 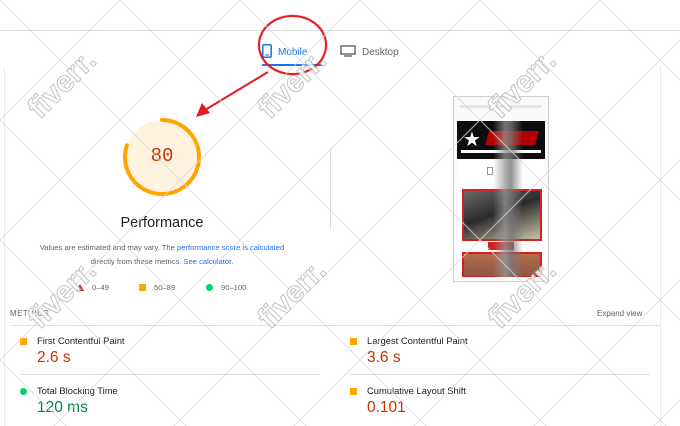 What do you see at coordinates (30, 313) in the screenshot?
I see `metrics-heading: METRICS` at bounding box center [30, 313].